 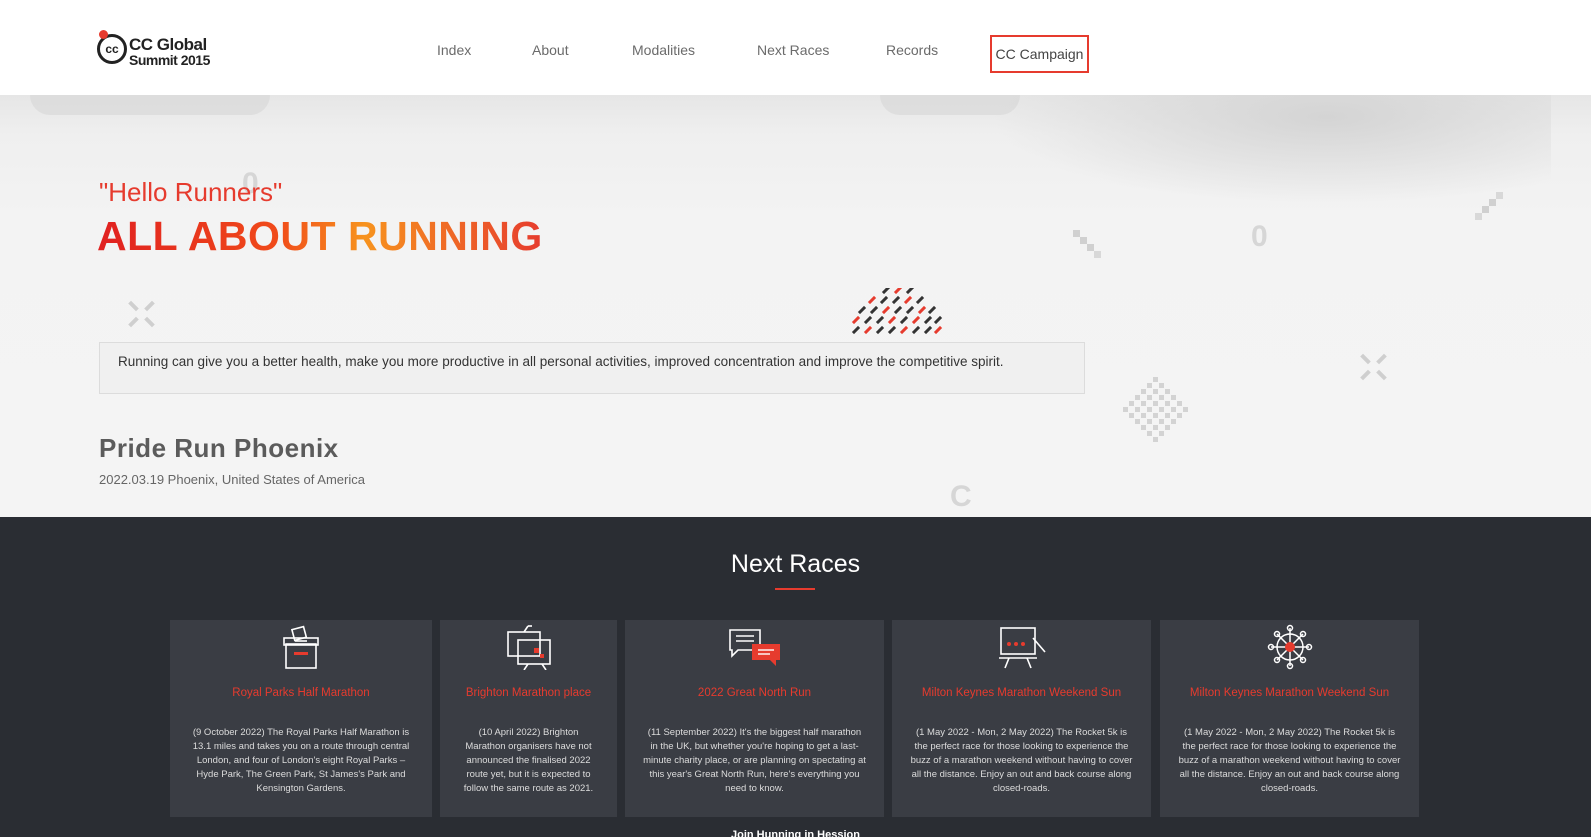 I want to click on decorative-checker-icon, so click(x=1155, y=409).